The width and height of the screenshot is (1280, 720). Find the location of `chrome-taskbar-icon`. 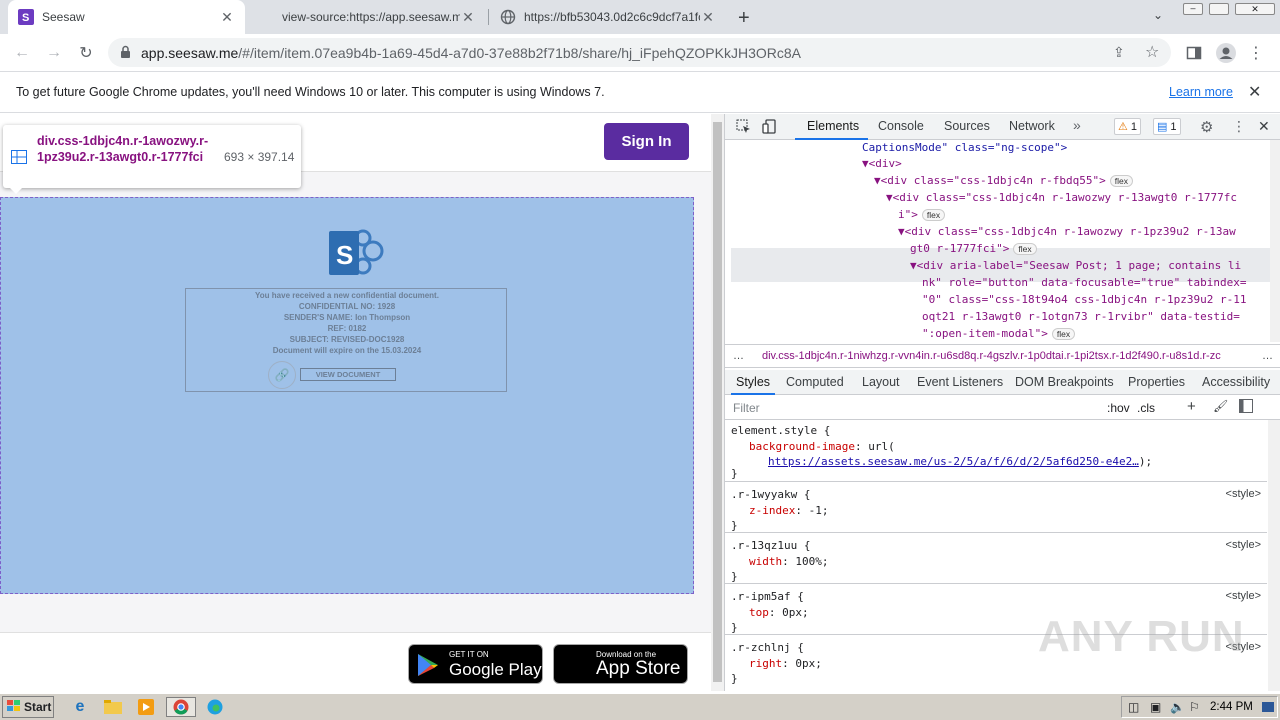

chrome-taskbar-icon is located at coordinates (181, 707).